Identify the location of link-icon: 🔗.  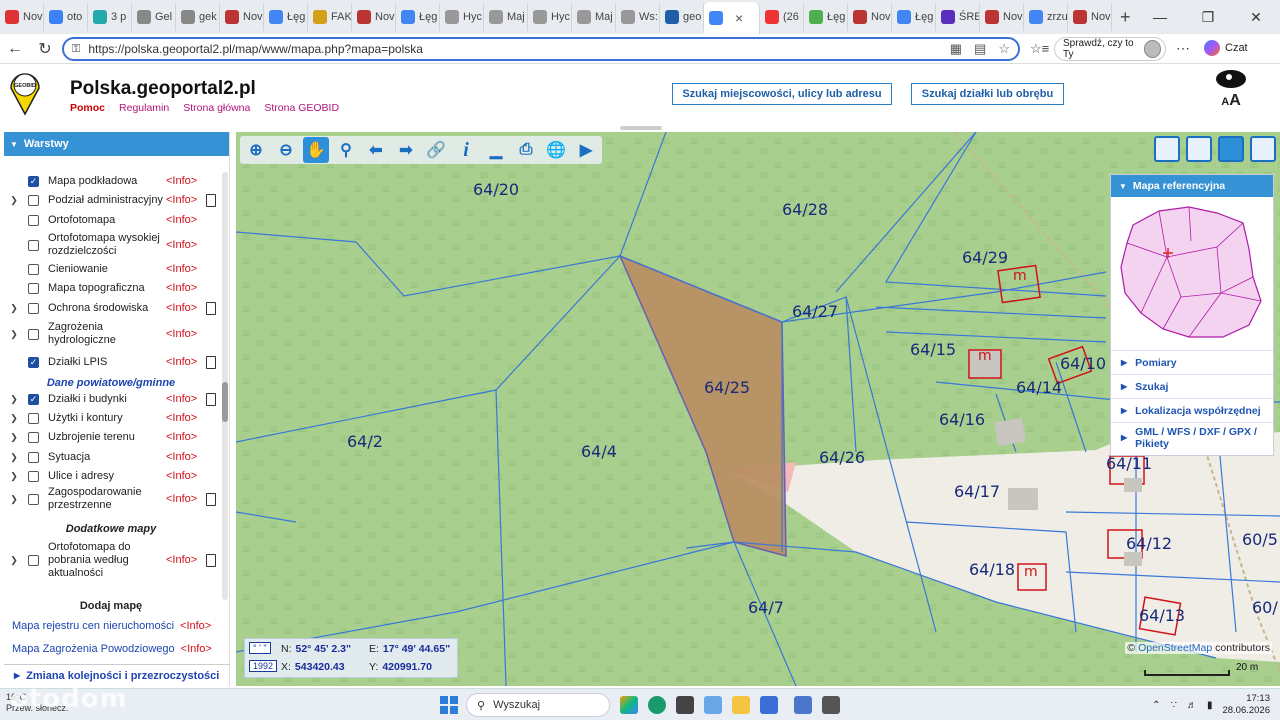
(436, 150).